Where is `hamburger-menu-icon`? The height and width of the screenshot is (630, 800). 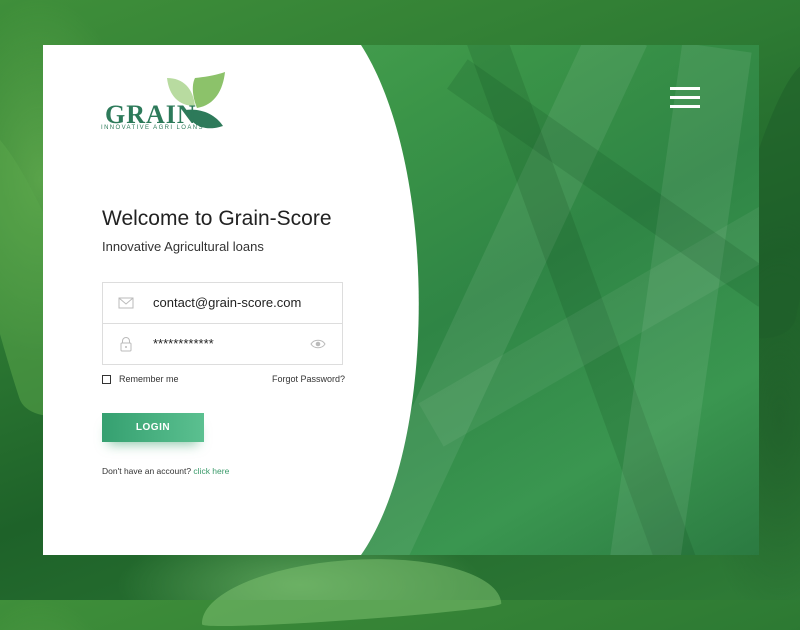 hamburger-menu-icon is located at coordinates (685, 99).